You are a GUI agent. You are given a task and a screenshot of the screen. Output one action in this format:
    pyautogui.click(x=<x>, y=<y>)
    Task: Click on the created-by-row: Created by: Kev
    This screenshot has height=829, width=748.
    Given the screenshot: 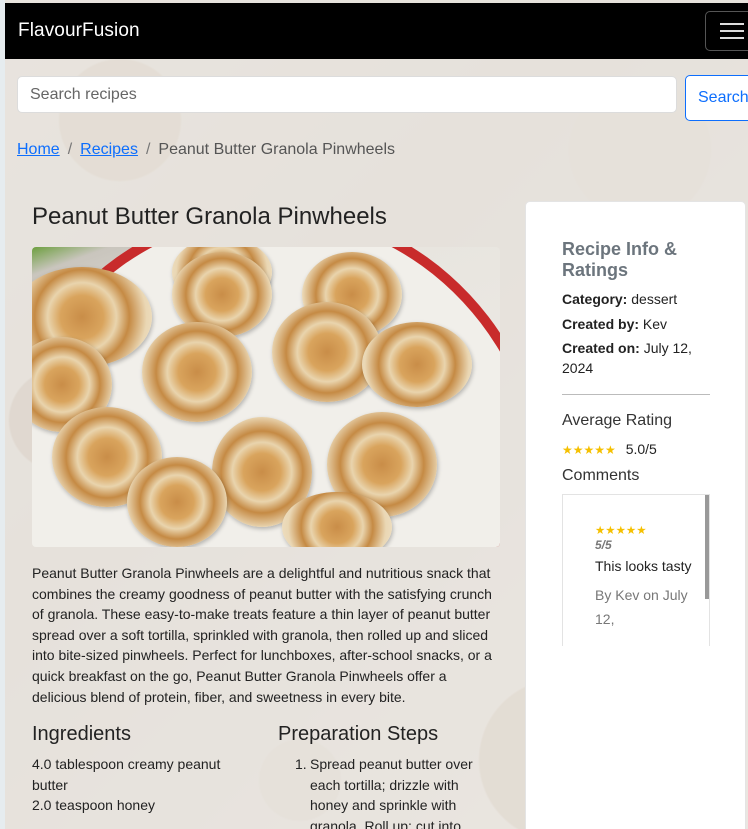 What is the action you would take?
    pyautogui.click(x=637, y=324)
    